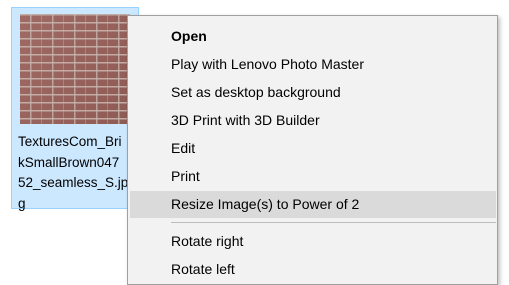 The width and height of the screenshot is (509, 285). I want to click on file-name-line: g, so click(22, 203).